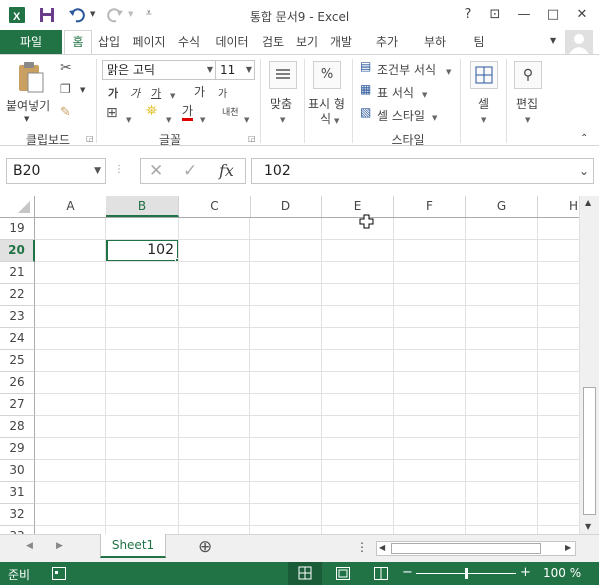  I want to click on normal-view-button, so click(305, 573).